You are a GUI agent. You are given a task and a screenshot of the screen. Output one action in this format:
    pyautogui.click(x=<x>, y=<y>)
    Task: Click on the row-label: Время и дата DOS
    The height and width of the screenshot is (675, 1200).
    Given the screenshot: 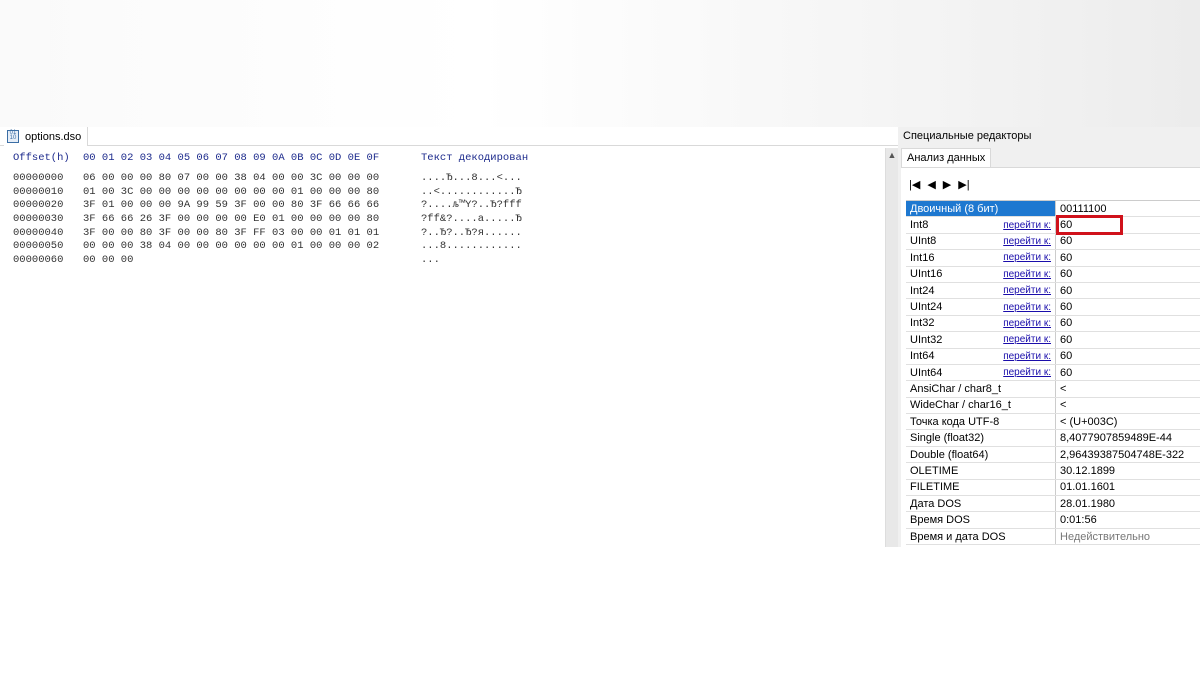 What is the action you would take?
    pyautogui.click(x=958, y=536)
    